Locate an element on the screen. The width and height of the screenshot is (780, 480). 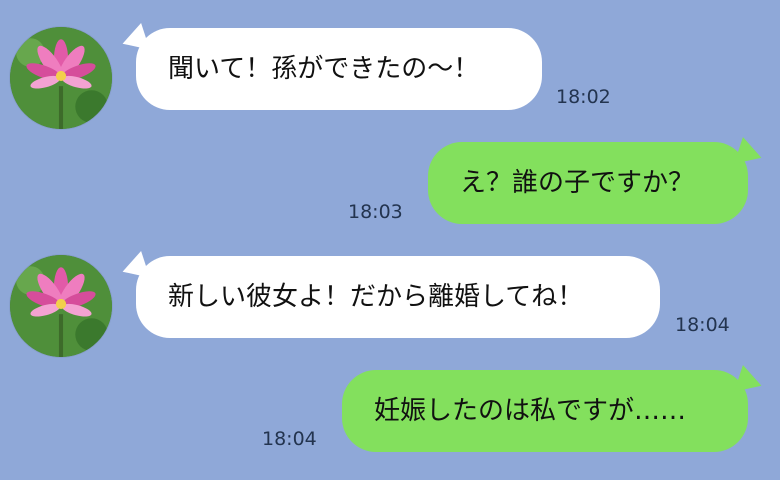
message-text: 聞いて！孫ができたの〜！ is located at coordinates (324, 69).